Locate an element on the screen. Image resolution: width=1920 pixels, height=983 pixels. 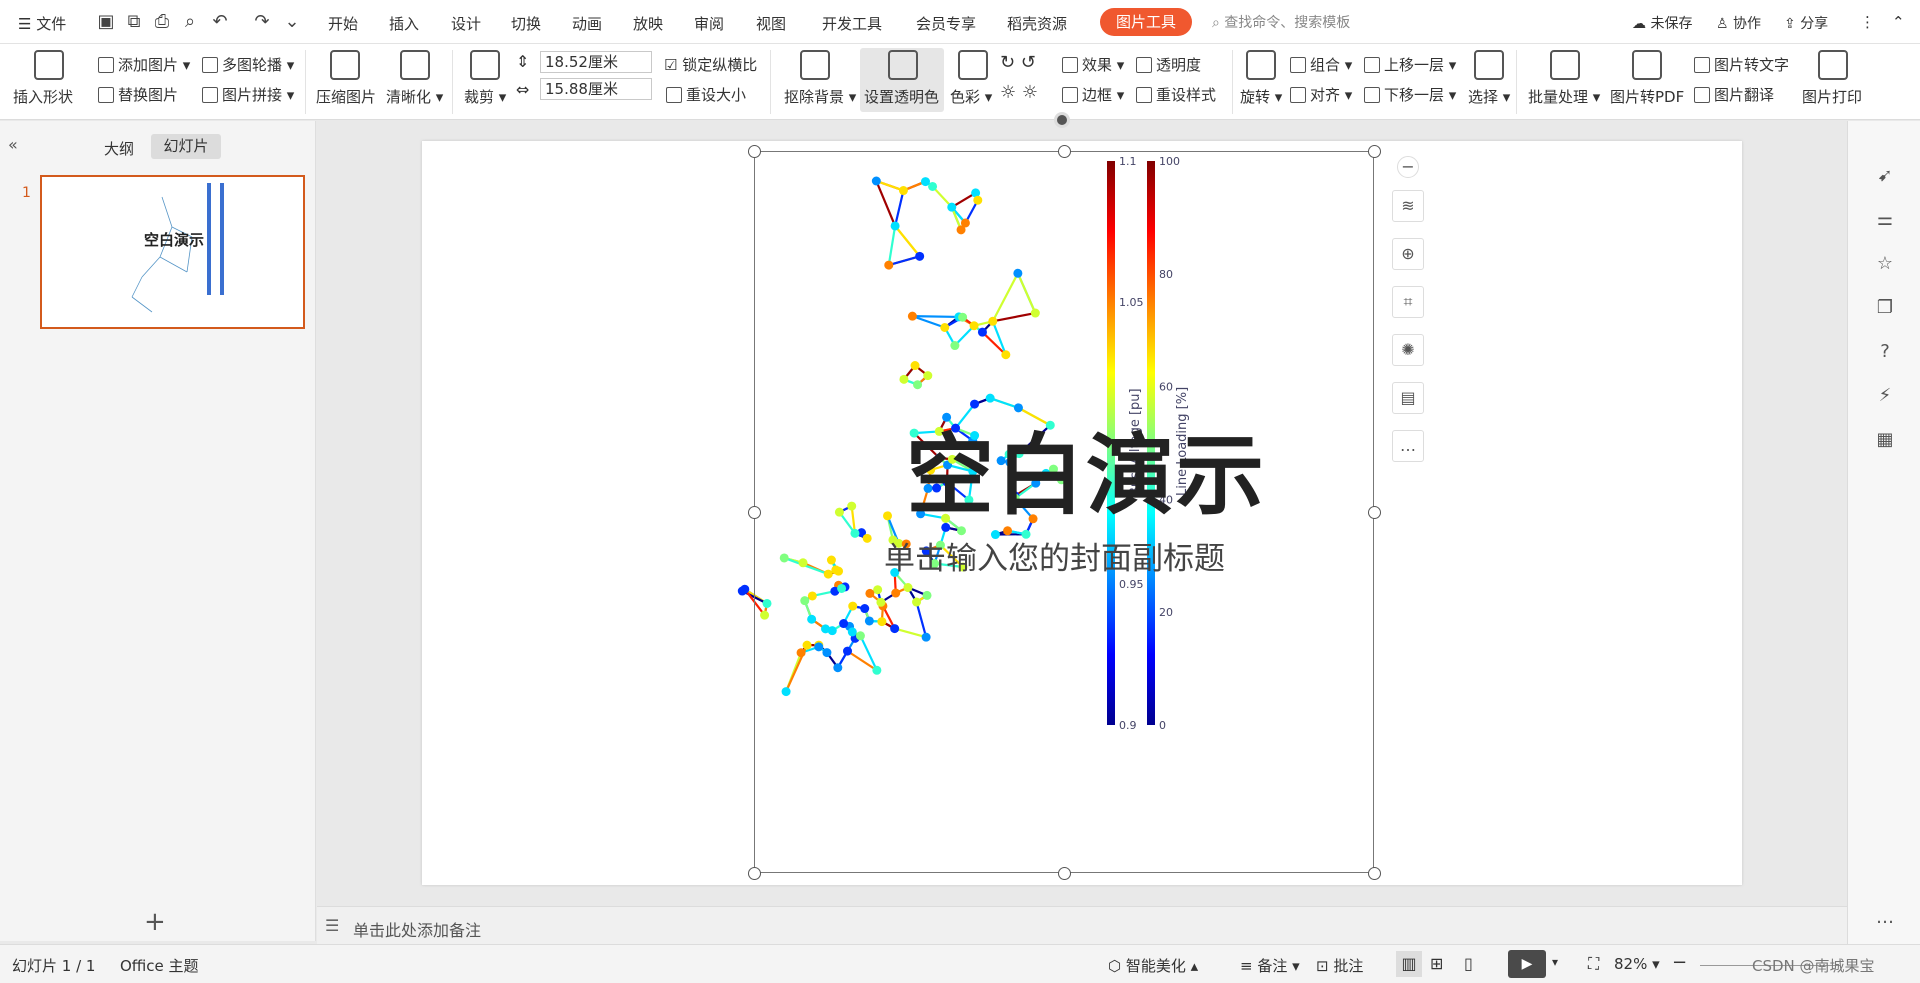
copy-icon: ❐ is located at coordinates (1885, 308).